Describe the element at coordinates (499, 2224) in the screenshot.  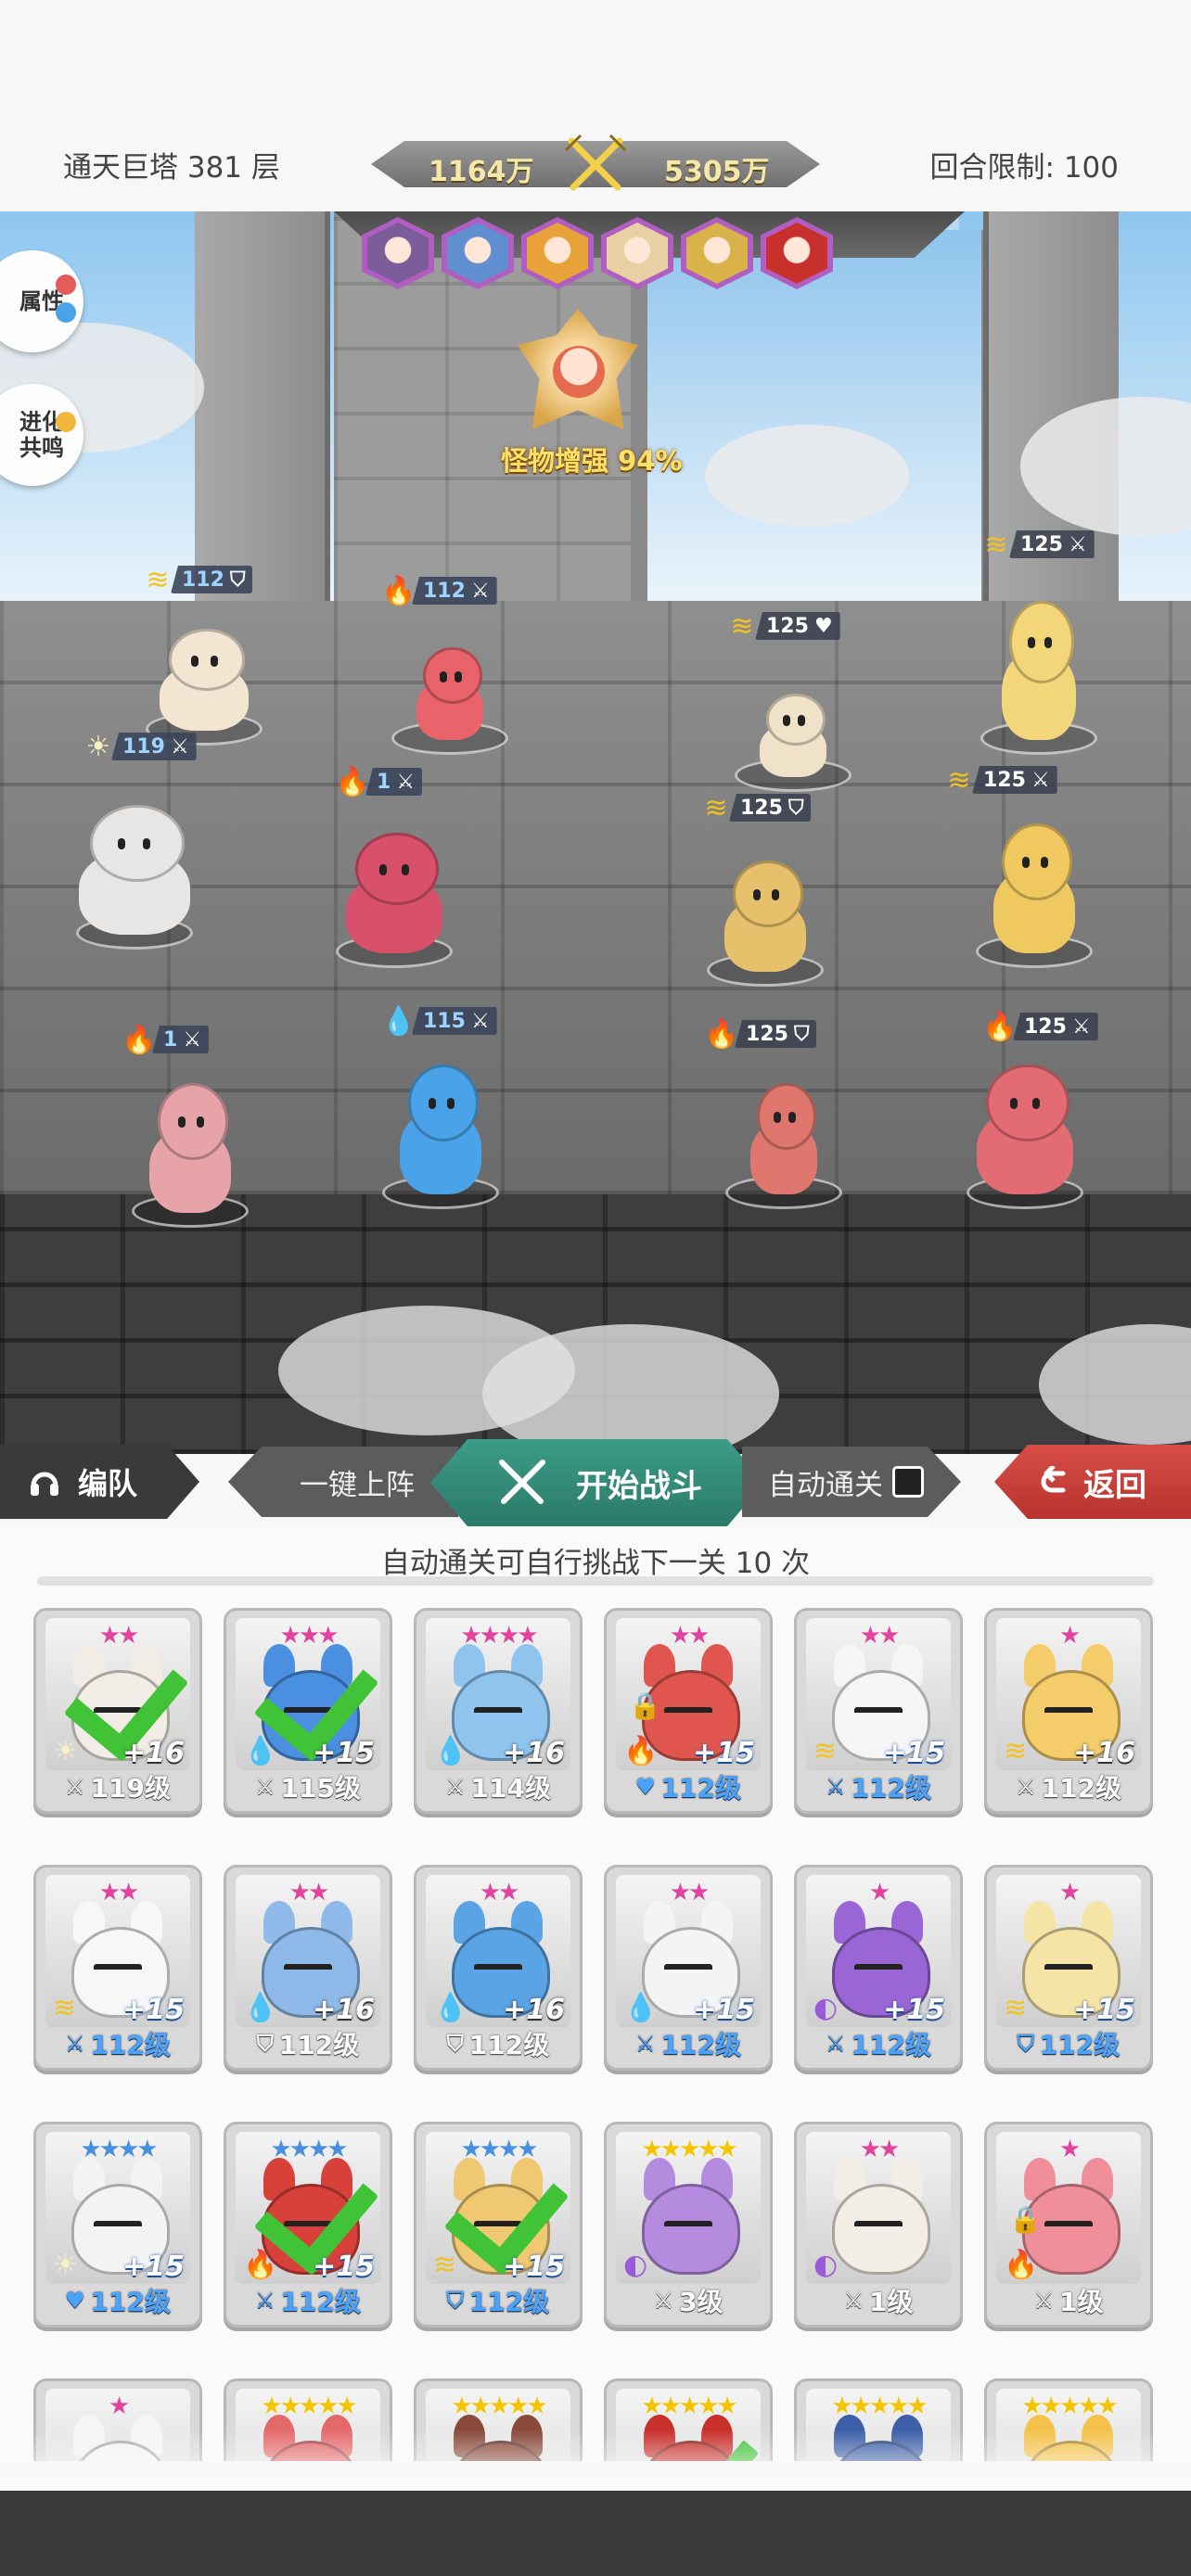
I see `hero-card: ≋ +15 ★★★★ ⛉ 112级` at that location.